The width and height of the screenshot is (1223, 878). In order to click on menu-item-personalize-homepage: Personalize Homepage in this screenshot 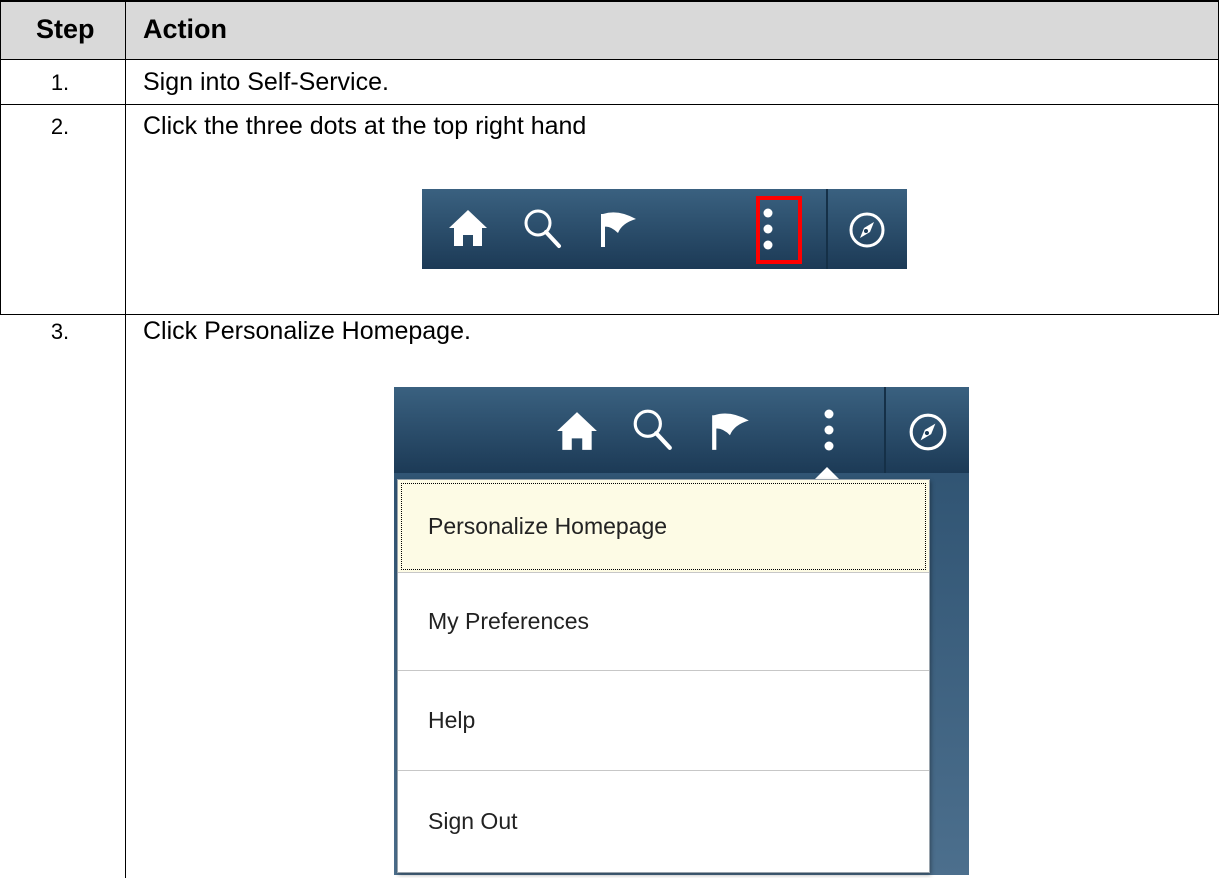, I will do `click(663, 526)`.